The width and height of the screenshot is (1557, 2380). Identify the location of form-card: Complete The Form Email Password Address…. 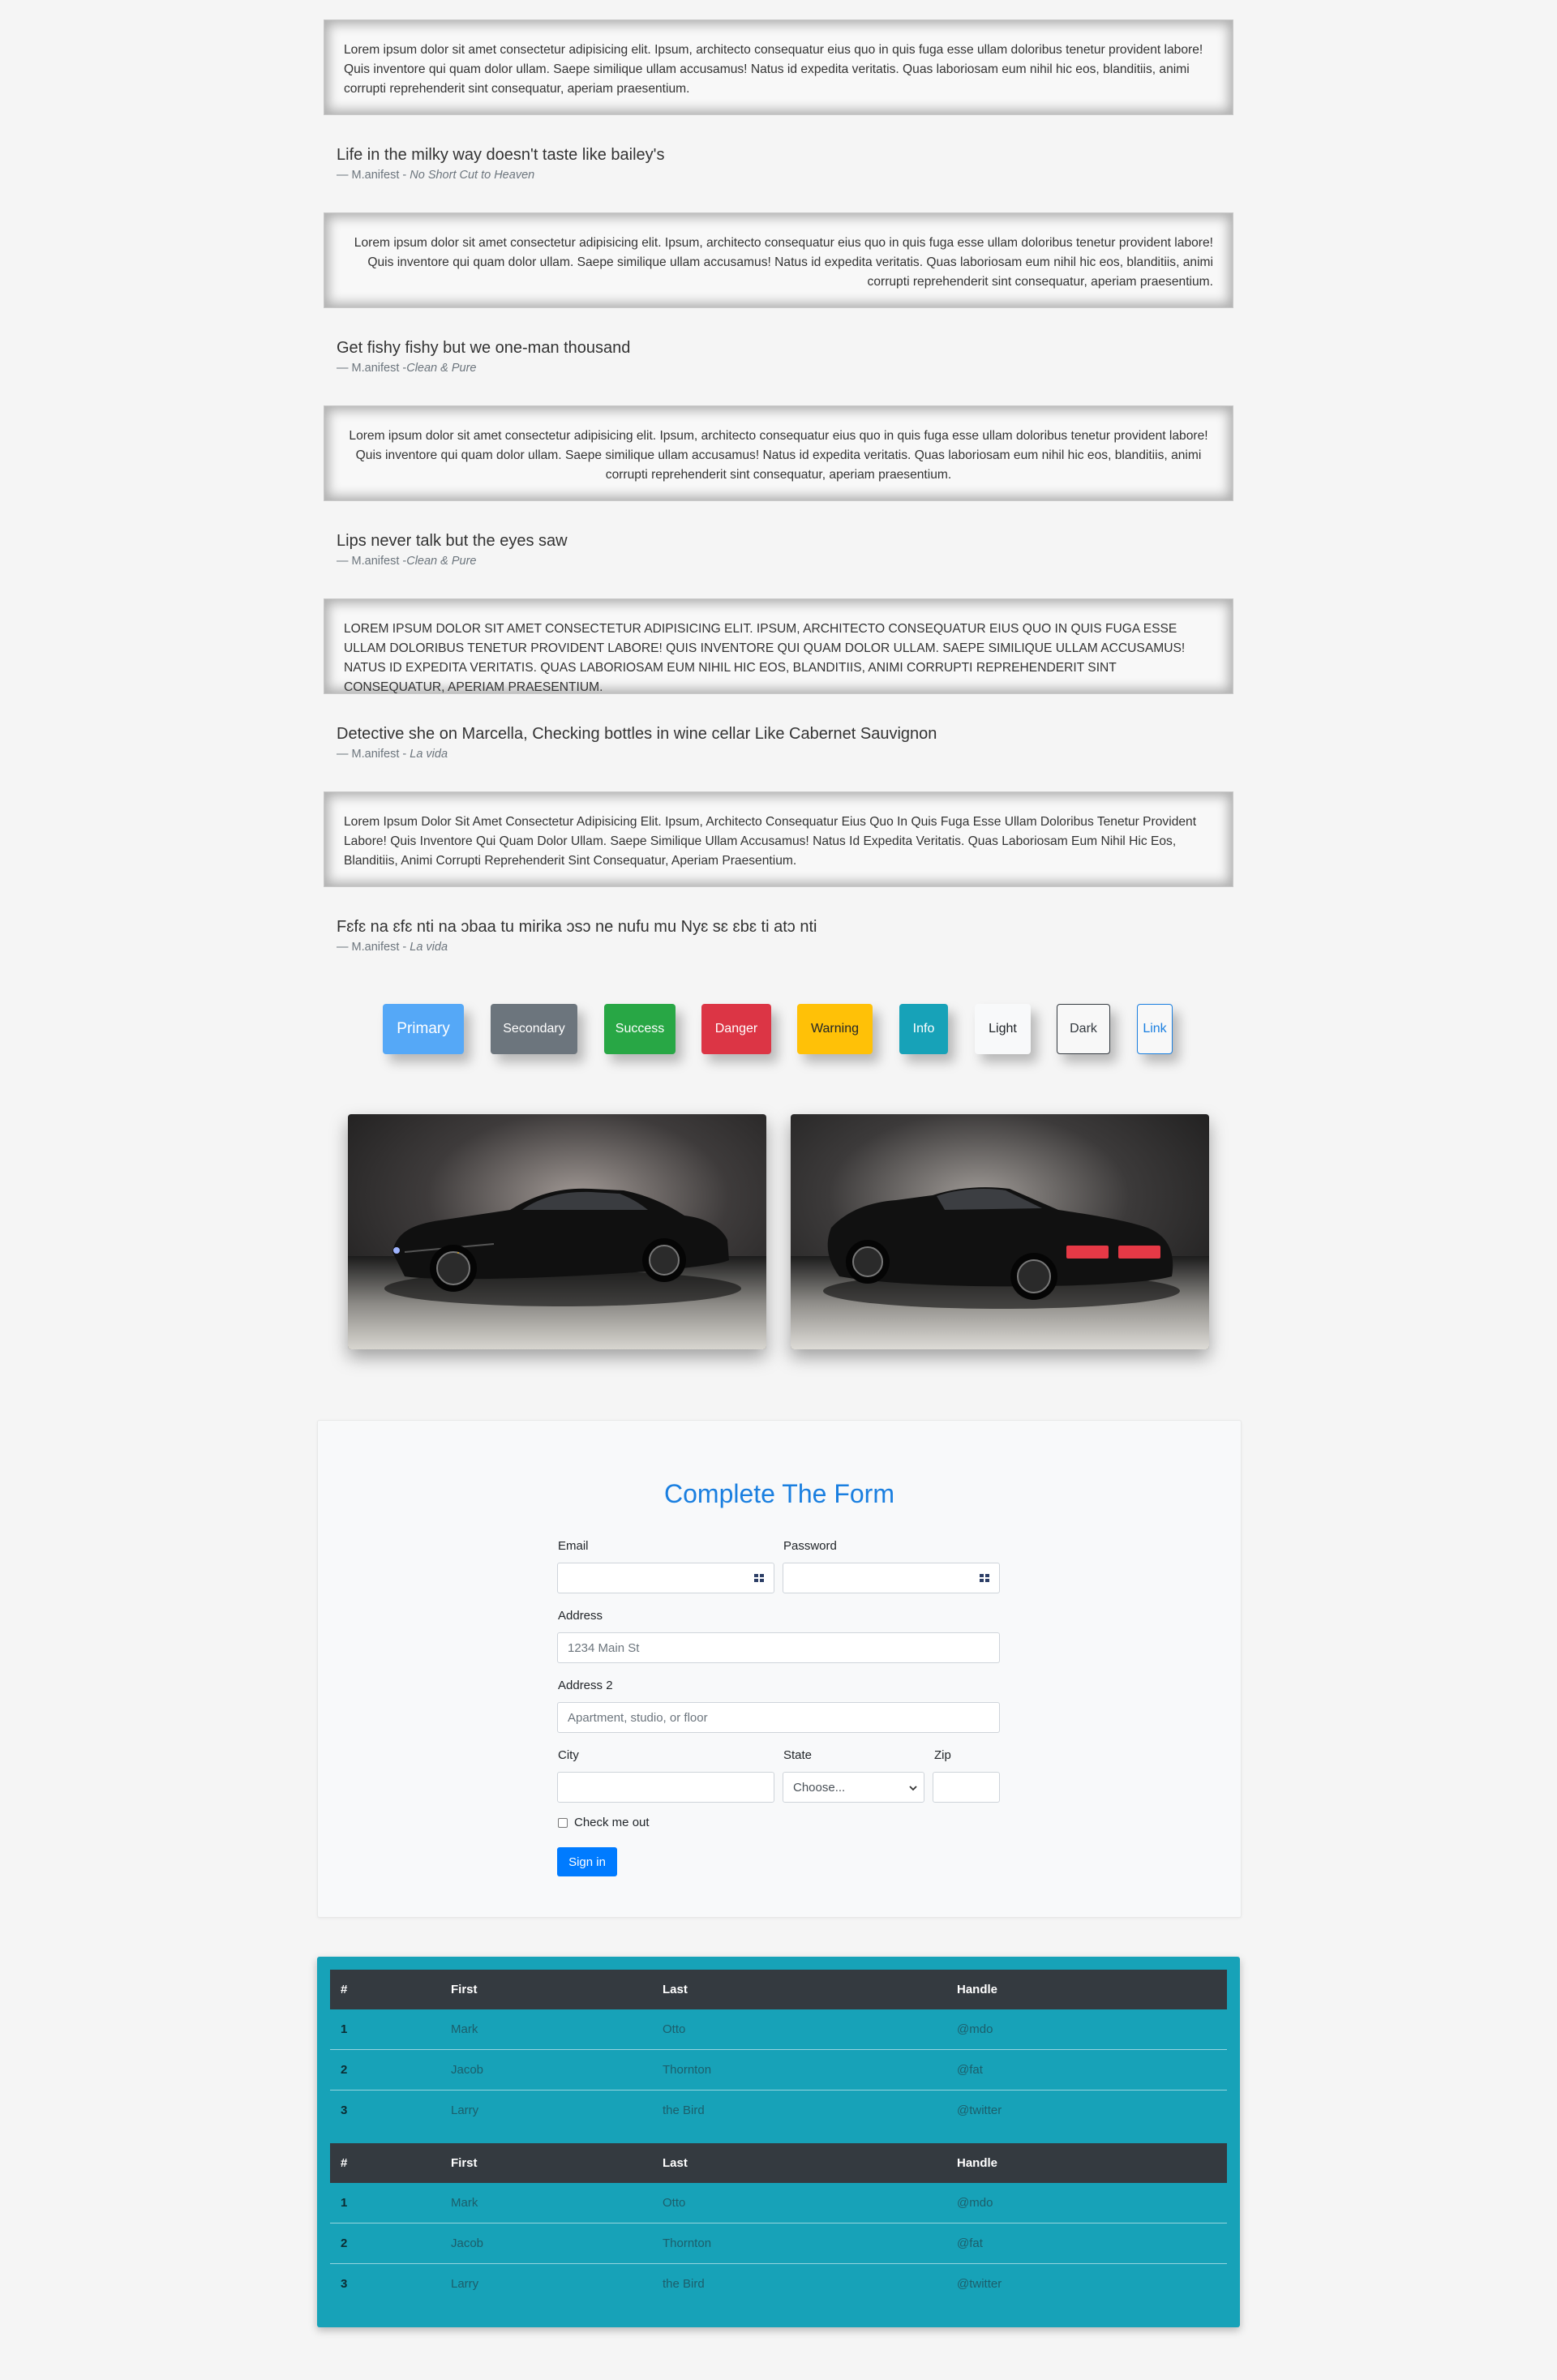
(779, 1669).